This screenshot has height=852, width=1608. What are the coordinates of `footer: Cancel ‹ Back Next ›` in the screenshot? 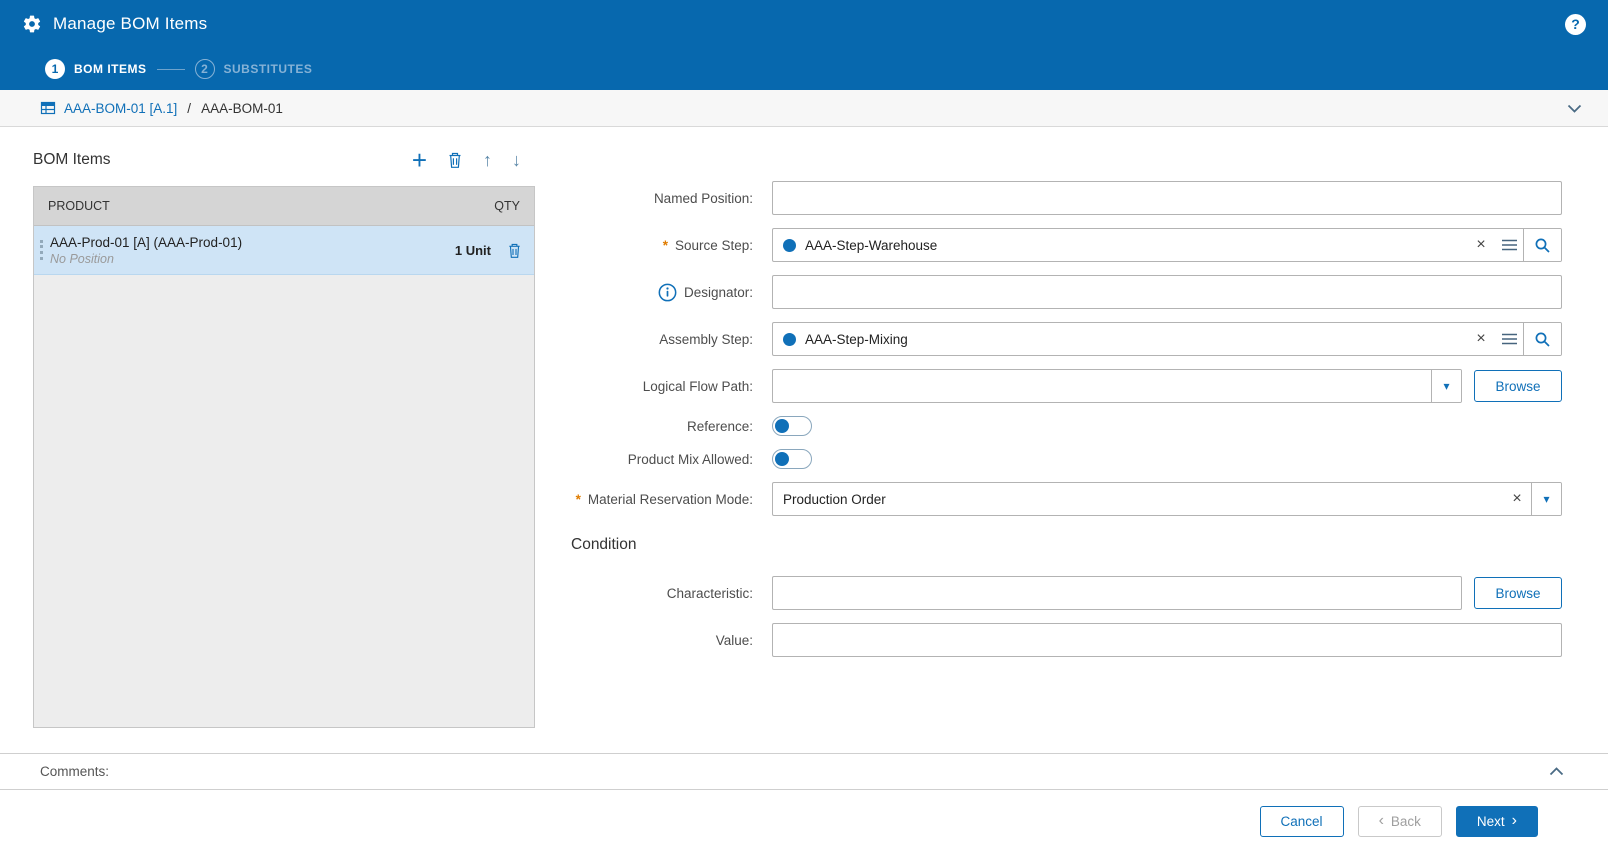 It's located at (804, 821).